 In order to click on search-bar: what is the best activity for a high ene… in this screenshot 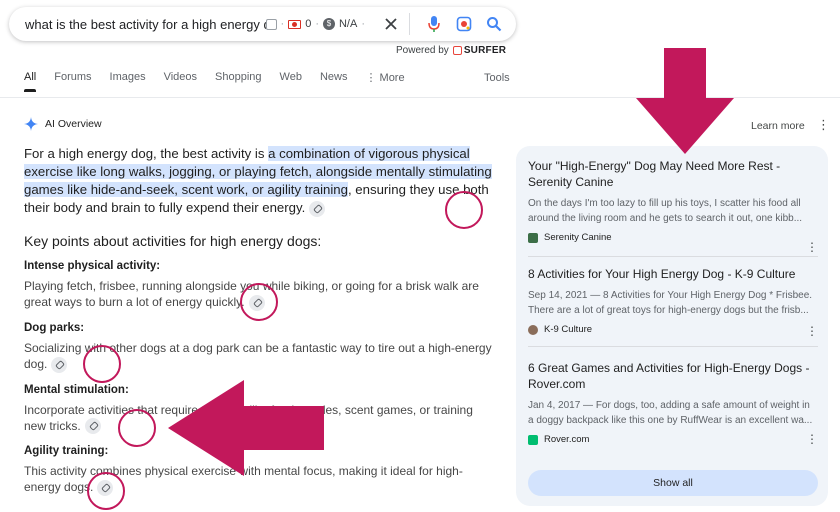, I will do `click(262, 24)`.